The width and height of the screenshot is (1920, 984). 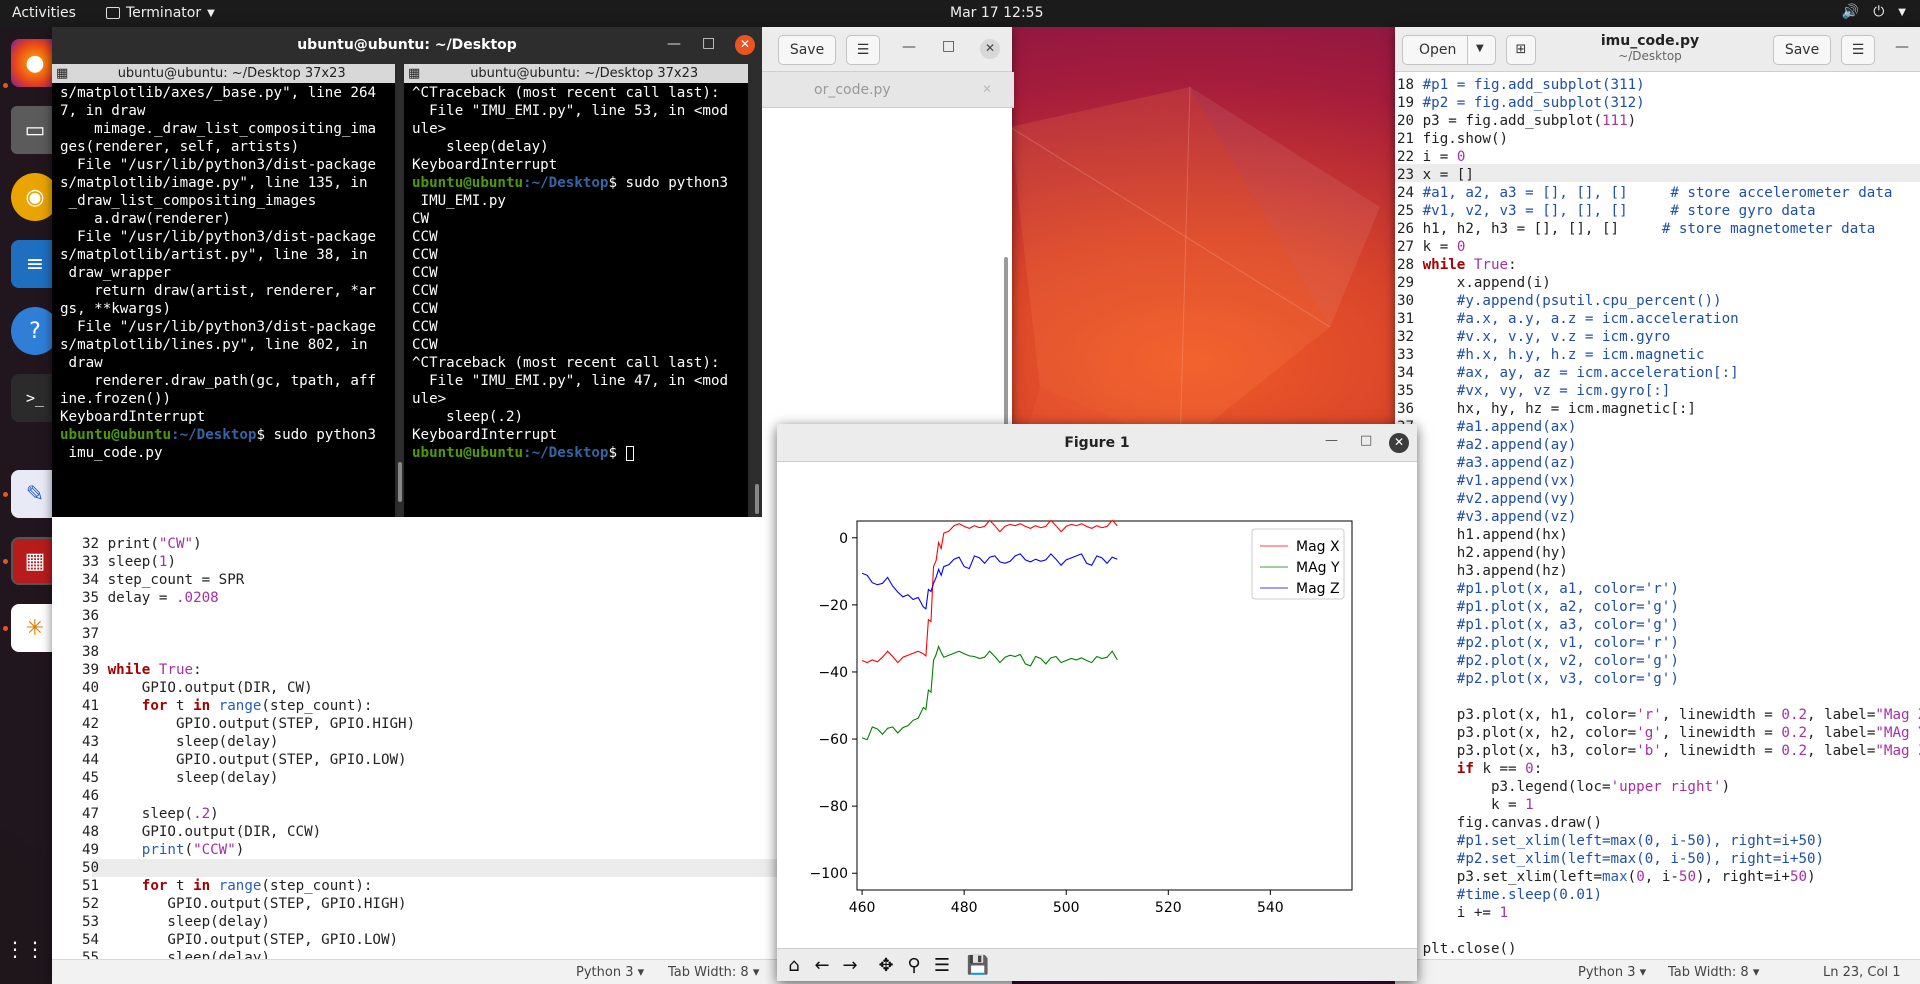 I want to click on pane-divider, so click(x=400, y=290).